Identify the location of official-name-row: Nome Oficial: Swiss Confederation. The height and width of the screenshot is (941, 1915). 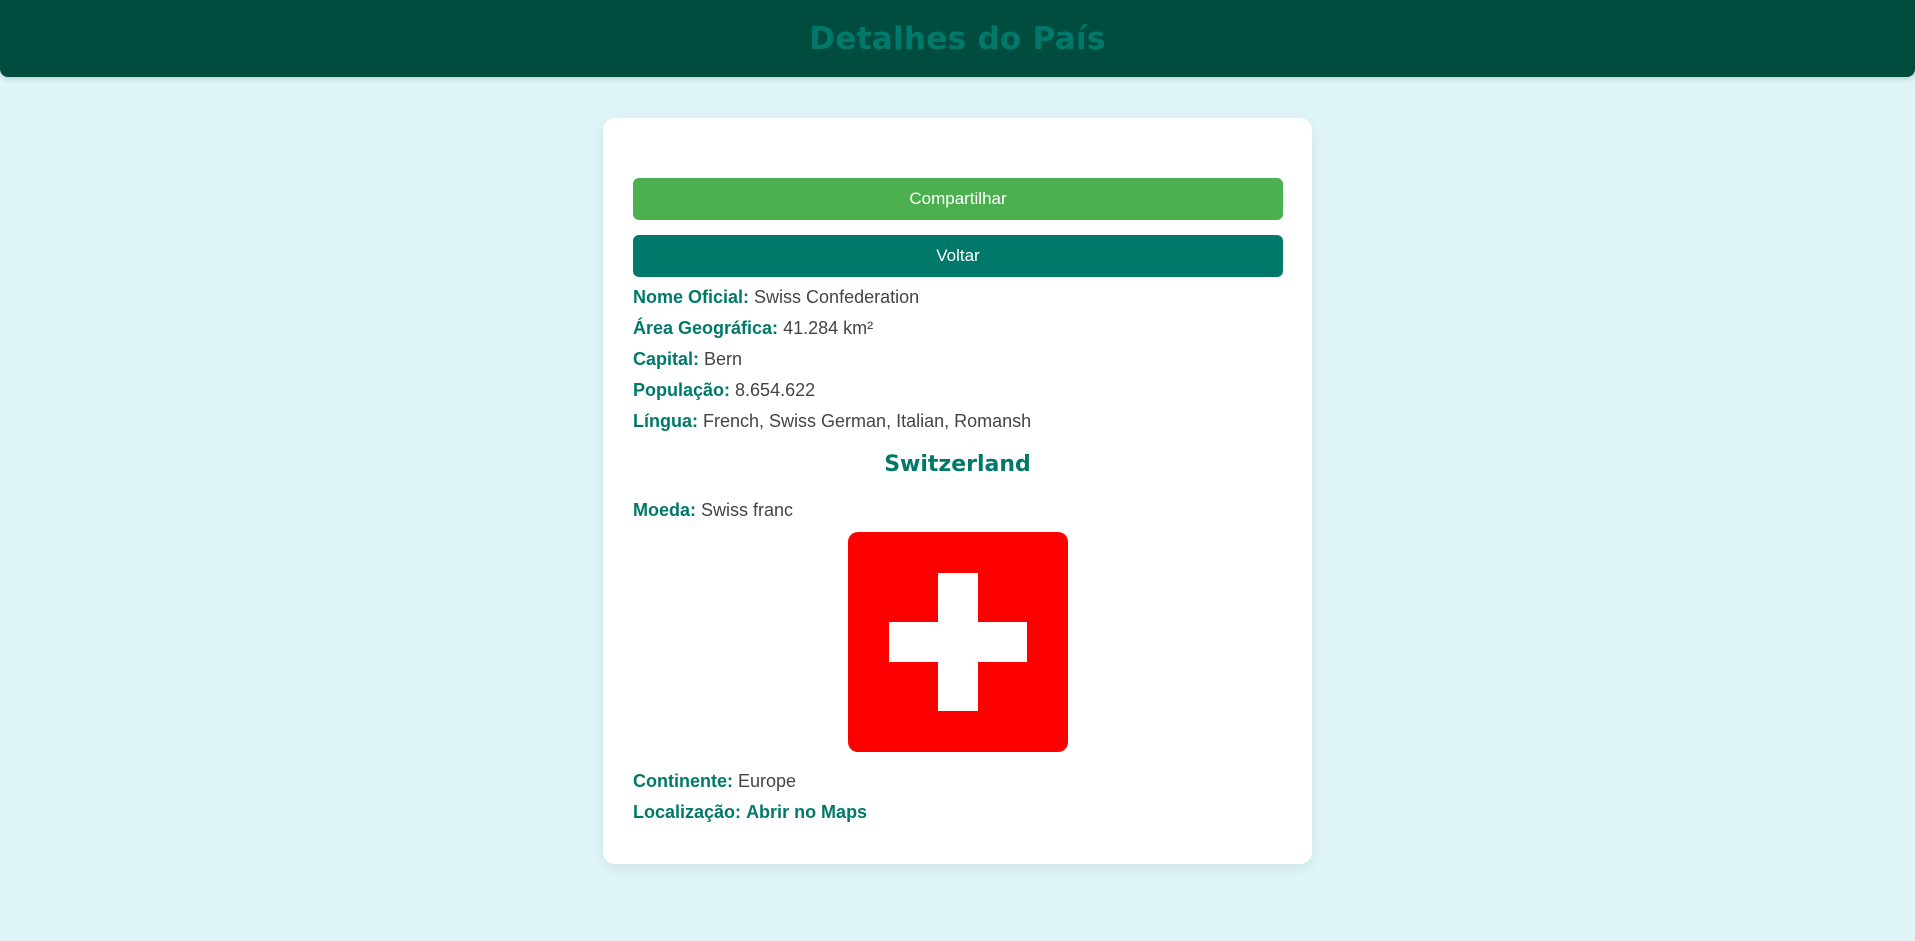
(776, 297).